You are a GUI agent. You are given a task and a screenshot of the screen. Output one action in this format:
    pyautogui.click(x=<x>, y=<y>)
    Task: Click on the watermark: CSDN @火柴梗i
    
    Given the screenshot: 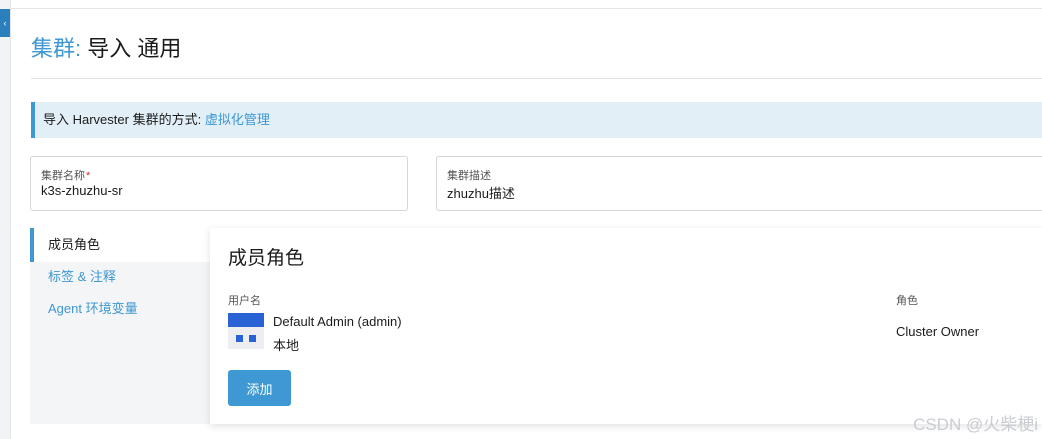 What is the action you would take?
    pyautogui.click(x=975, y=424)
    